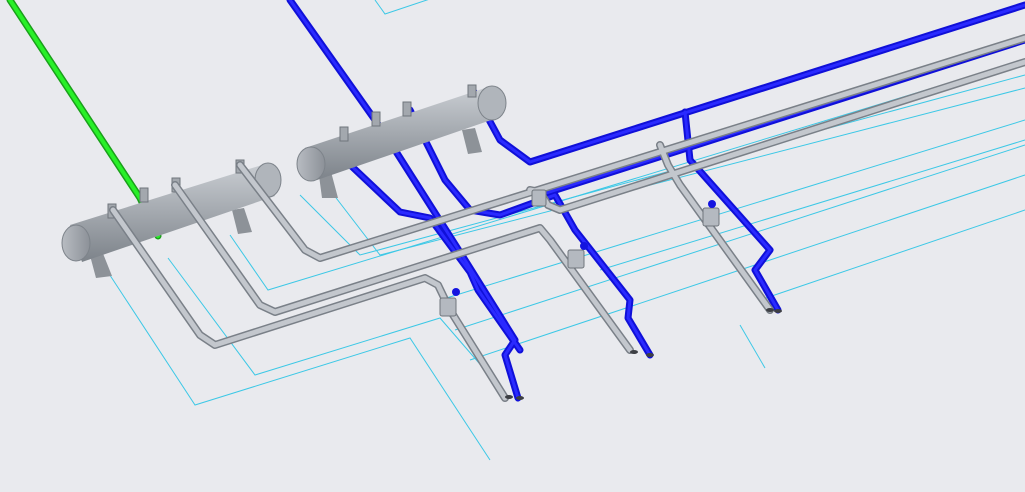 This screenshot has height=492, width=1025. Describe the element at coordinates (401, 141) in the screenshot. I see `header-vessel-right` at that location.